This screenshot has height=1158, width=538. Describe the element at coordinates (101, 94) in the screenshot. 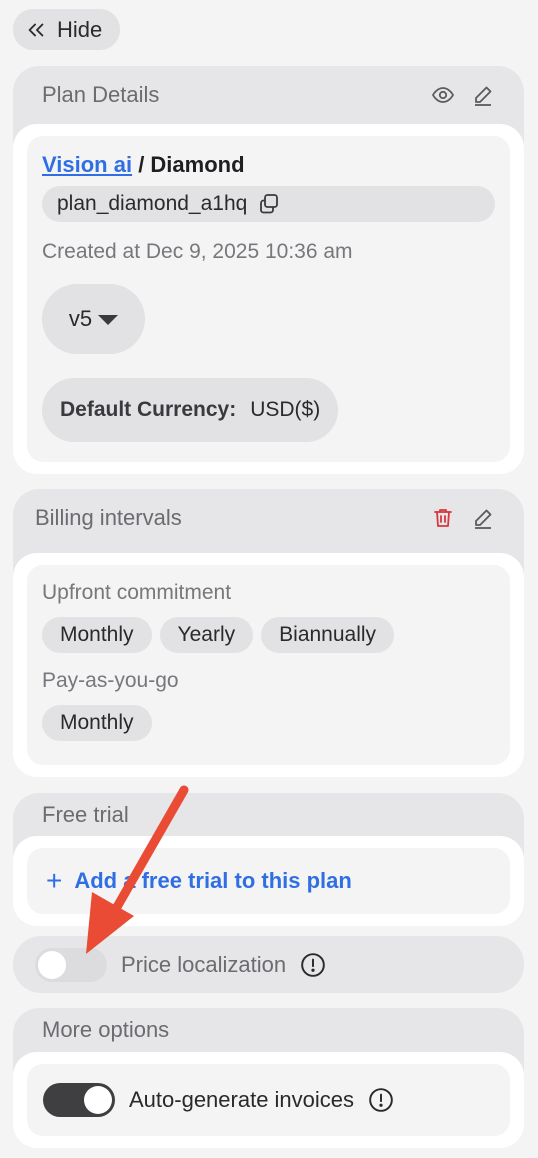

I see `plan-details-title: Plan Details` at that location.